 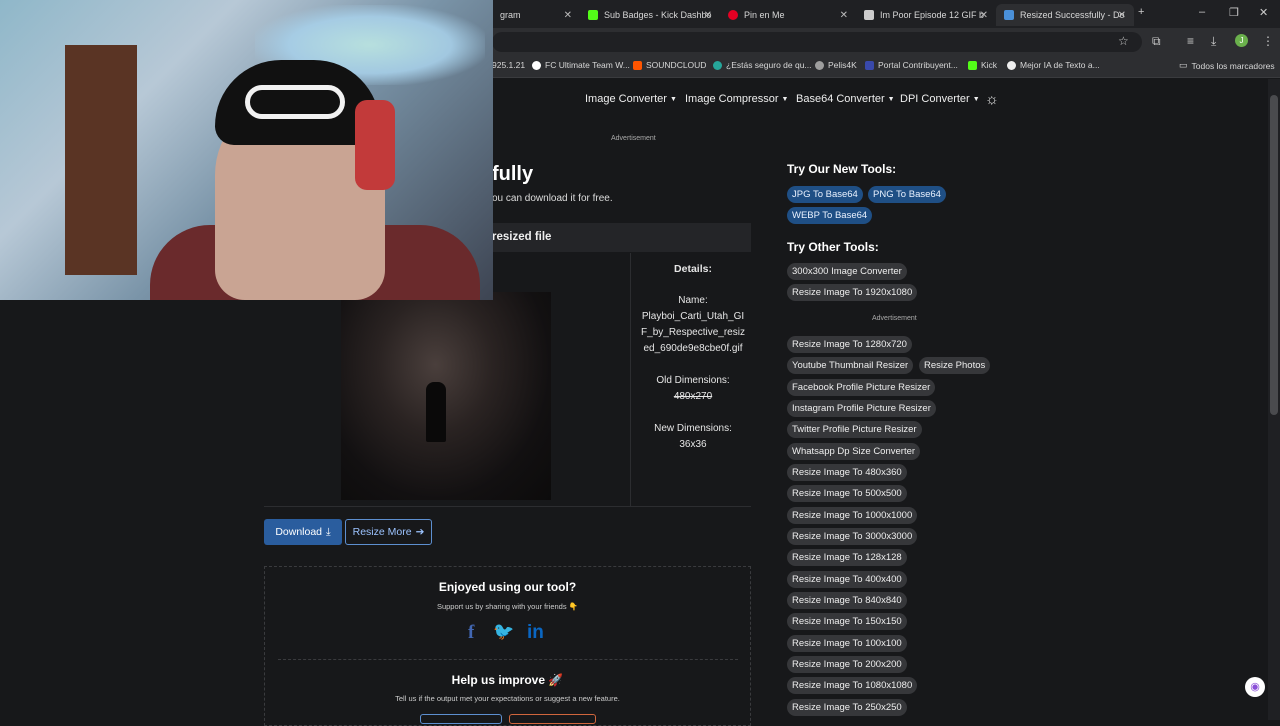 I want to click on door, so click(x=101, y=160).